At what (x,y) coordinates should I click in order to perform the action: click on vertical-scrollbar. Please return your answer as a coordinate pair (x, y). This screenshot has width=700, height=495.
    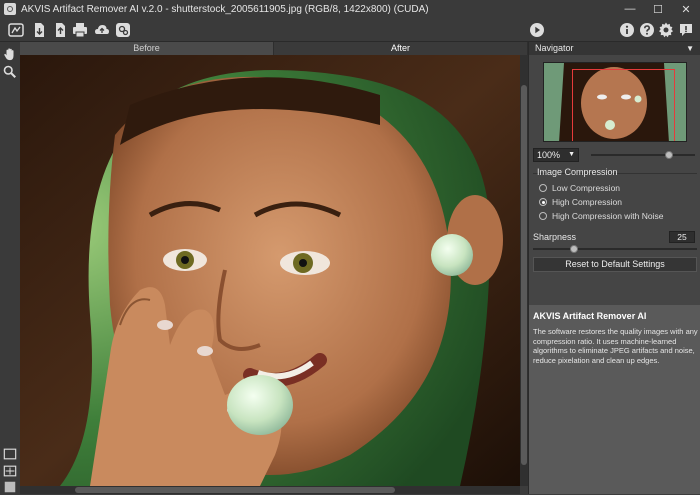
    Looking at the image, I should click on (524, 270).